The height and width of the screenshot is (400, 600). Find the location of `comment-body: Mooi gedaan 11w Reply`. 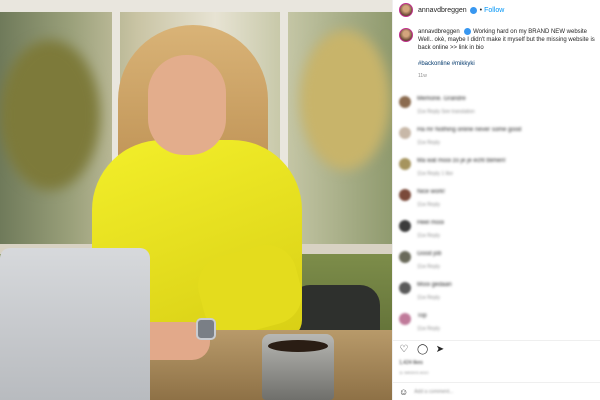

comment-body: Mooi gedaan 11w Reply is located at coordinates (434, 297).